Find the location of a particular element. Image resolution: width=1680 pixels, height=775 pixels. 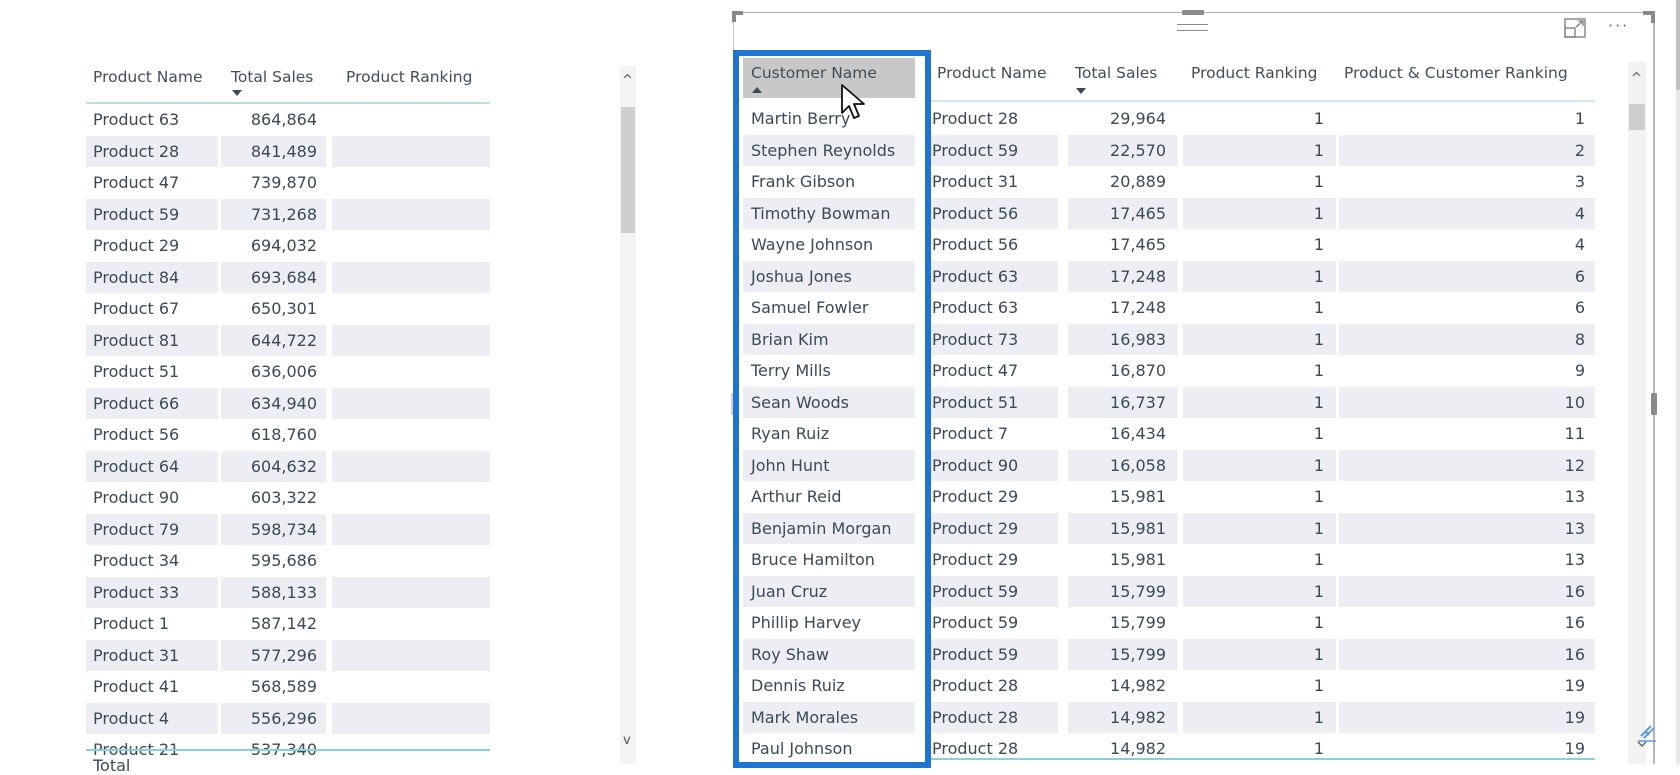

table-row: Dennis Ruiz Product 28 14,982 1 19 is located at coordinates (1169, 686).